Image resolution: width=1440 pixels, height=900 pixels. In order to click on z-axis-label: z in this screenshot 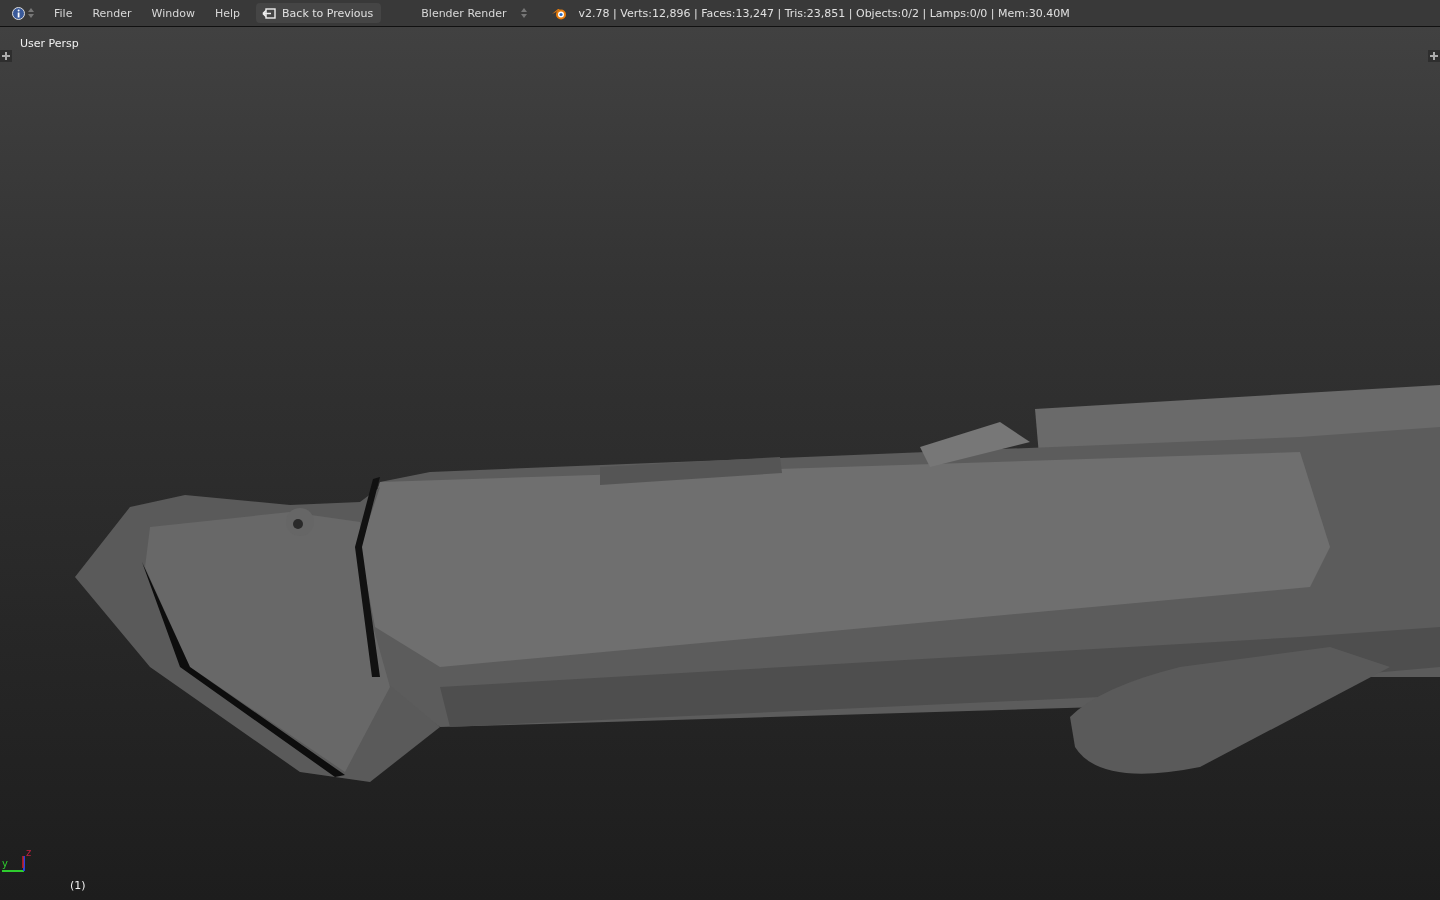, I will do `click(29, 852)`.